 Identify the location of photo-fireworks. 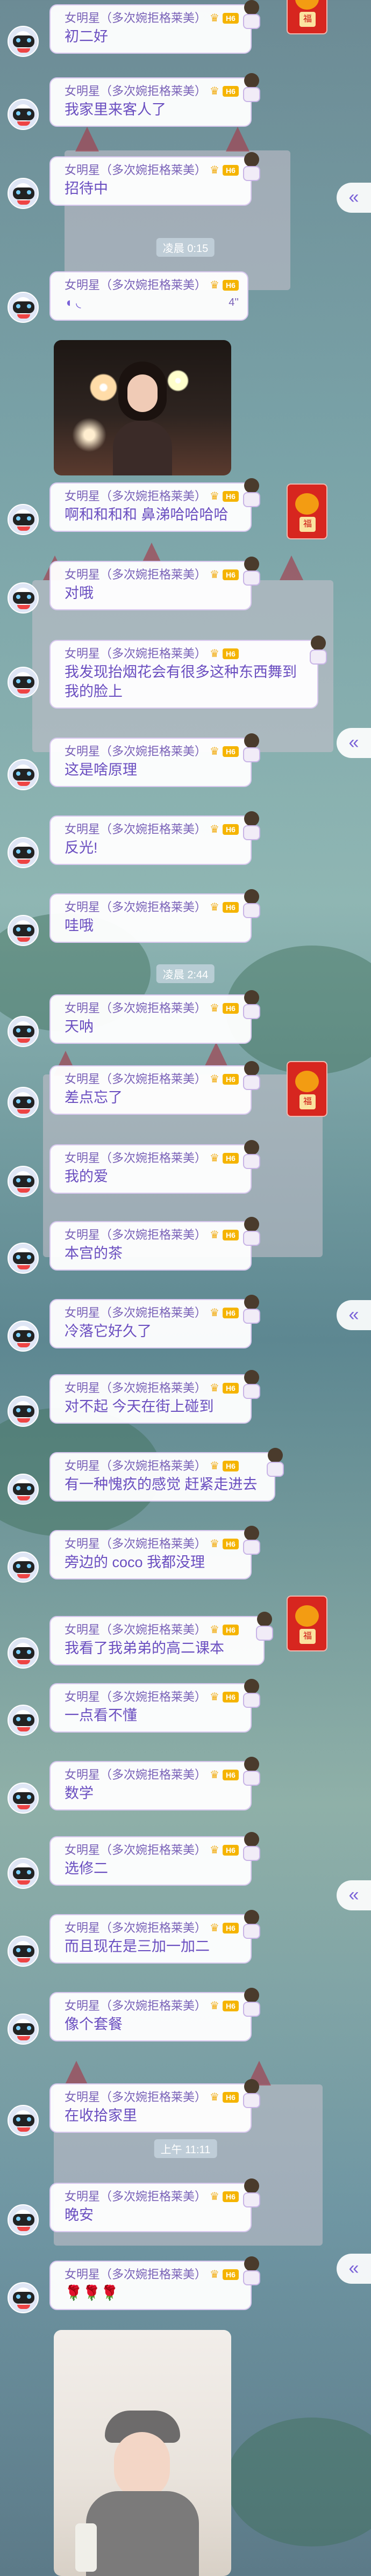
(142, 408).